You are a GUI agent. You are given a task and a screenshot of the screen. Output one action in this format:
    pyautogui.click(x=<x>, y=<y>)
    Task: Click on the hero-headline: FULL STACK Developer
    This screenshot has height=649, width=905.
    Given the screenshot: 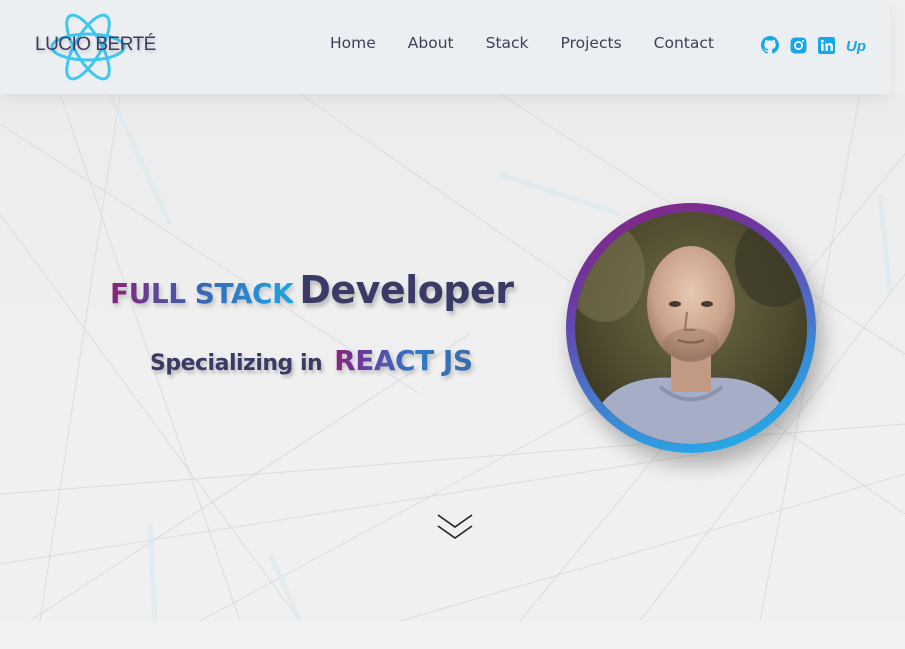 What is the action you would take?
    pyautogui.click(x=312, y=290)
    